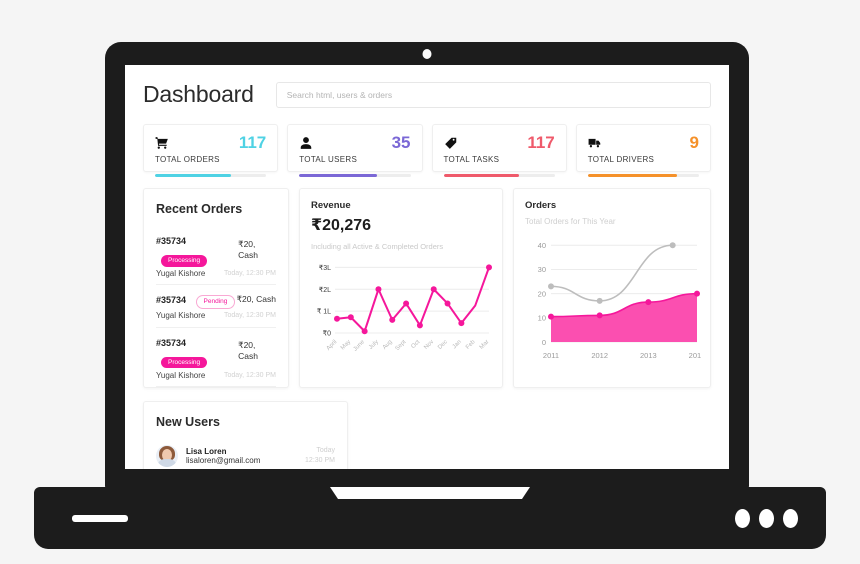  I want to click on user-icon, so click(306, 142).